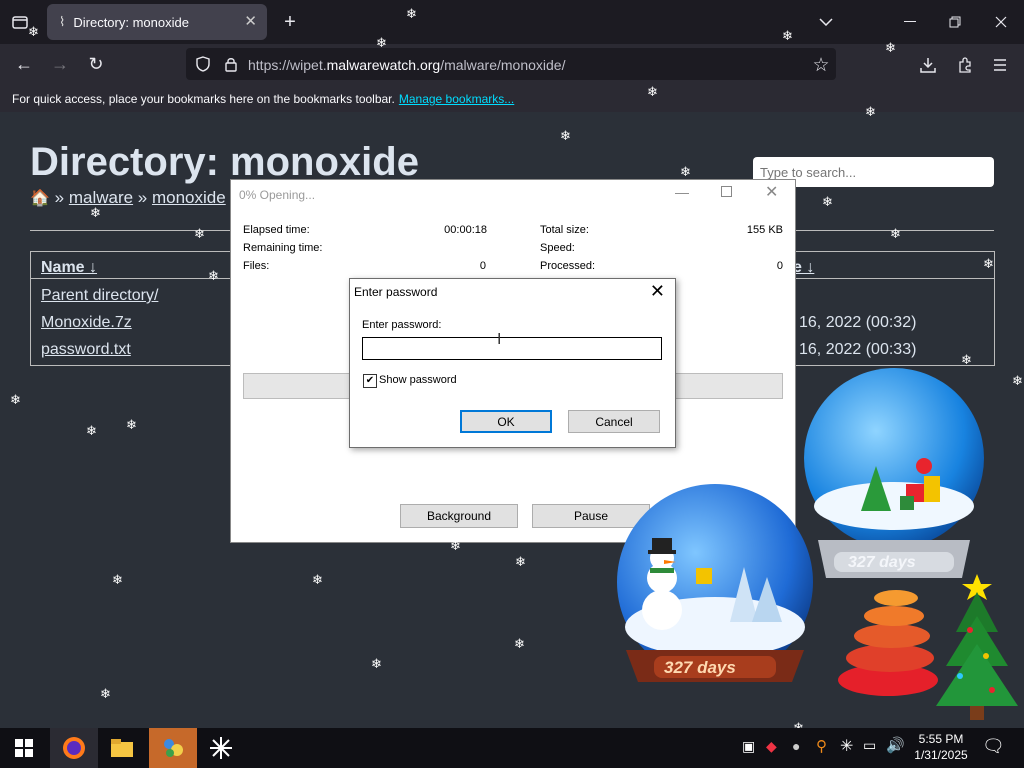 This screenshot has height=768, width=1024. Describe the element at coordinates (122, 748) in the screenshot. I see `file-explorer-icon` at that location.